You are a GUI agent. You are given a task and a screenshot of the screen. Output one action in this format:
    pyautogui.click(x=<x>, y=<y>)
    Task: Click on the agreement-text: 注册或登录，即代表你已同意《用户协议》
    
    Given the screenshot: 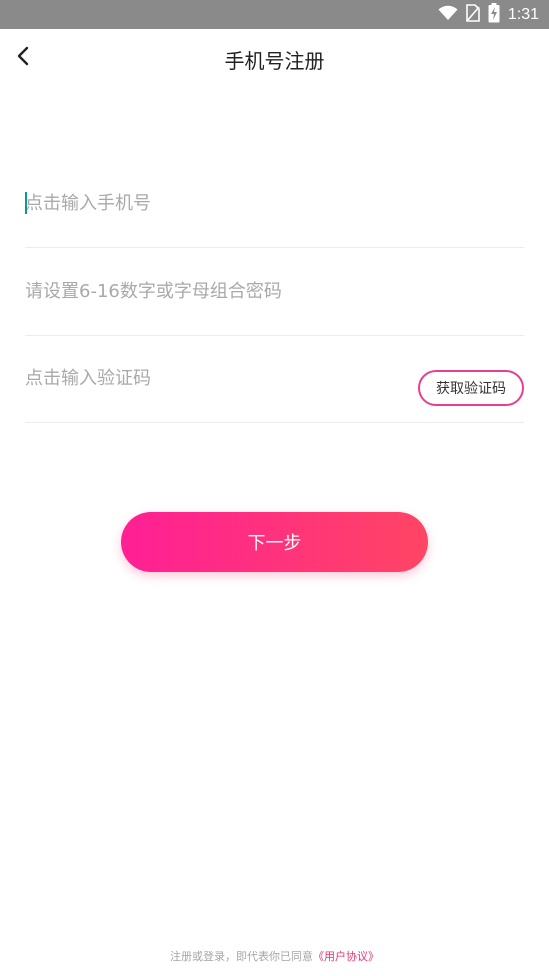 What is the action you would take?
    pyautogui.click(x=274, y=956)
    